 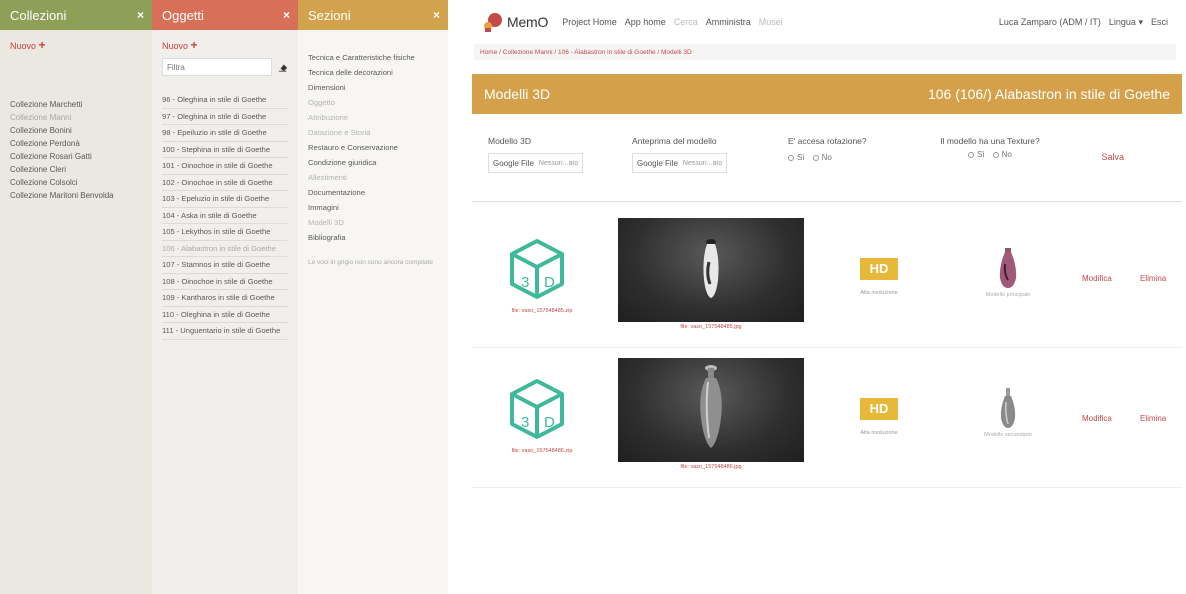 What do you see at coordinates (686, 22) in the screenshot?
I see `nav-cerca: Cerca` at bounding box center [686, 22].